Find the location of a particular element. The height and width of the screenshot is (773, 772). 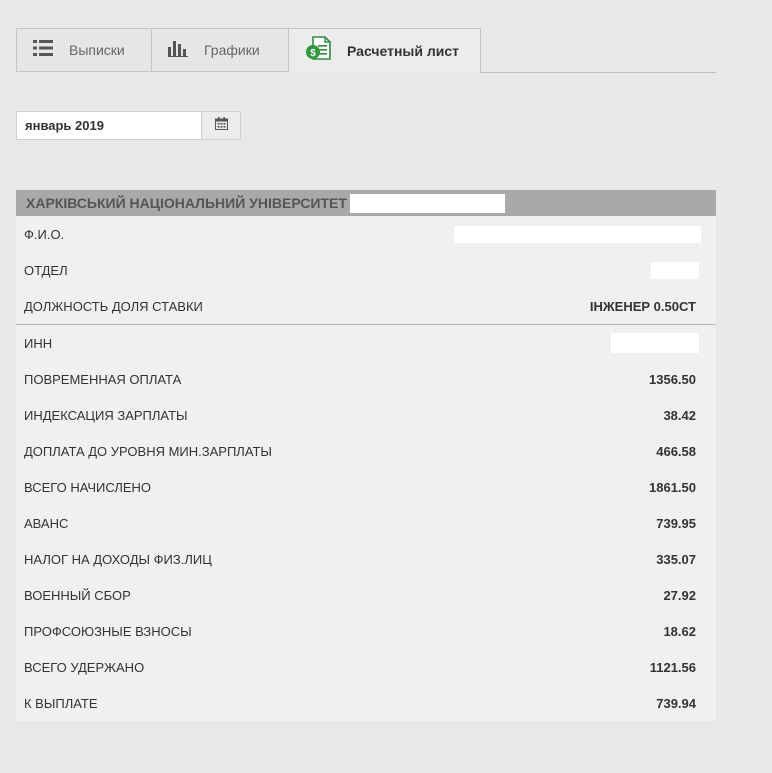

tab-payslip-label: Расчетный лист is located at coordinates (403, 50).